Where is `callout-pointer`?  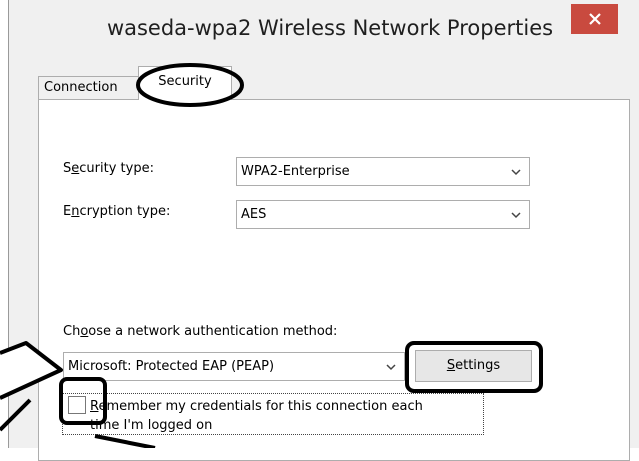
callout-pointer is located at coordinates (31, 370).